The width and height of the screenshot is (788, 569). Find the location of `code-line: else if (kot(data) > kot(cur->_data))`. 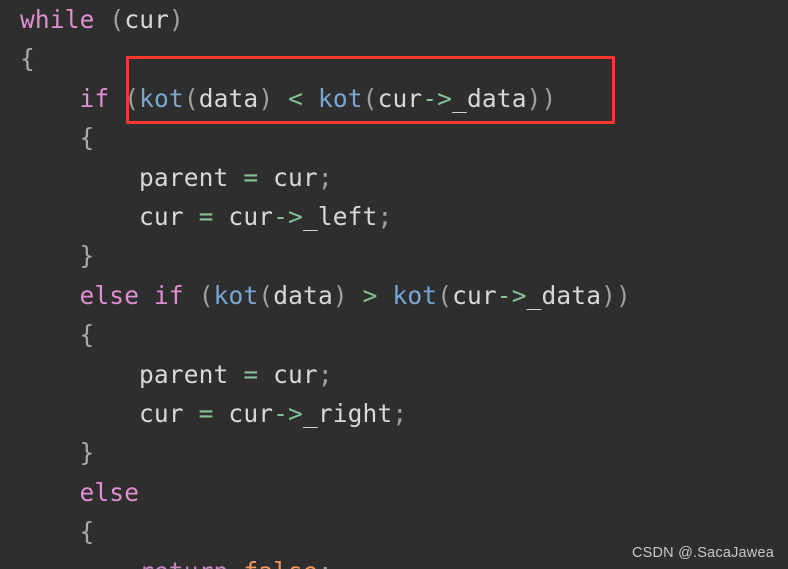

code-line: else if (kot(data) > kot(cur->_data)) is located at coordinates (394, 295).